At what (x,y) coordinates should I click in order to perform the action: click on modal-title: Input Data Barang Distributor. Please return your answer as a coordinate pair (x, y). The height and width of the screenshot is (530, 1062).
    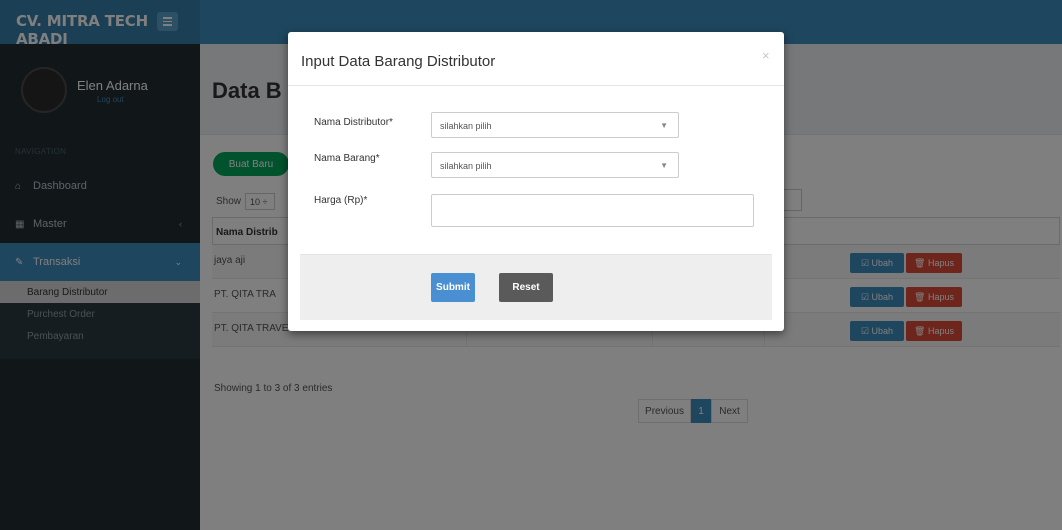
    Looking at the image, I should click on (398, 61).